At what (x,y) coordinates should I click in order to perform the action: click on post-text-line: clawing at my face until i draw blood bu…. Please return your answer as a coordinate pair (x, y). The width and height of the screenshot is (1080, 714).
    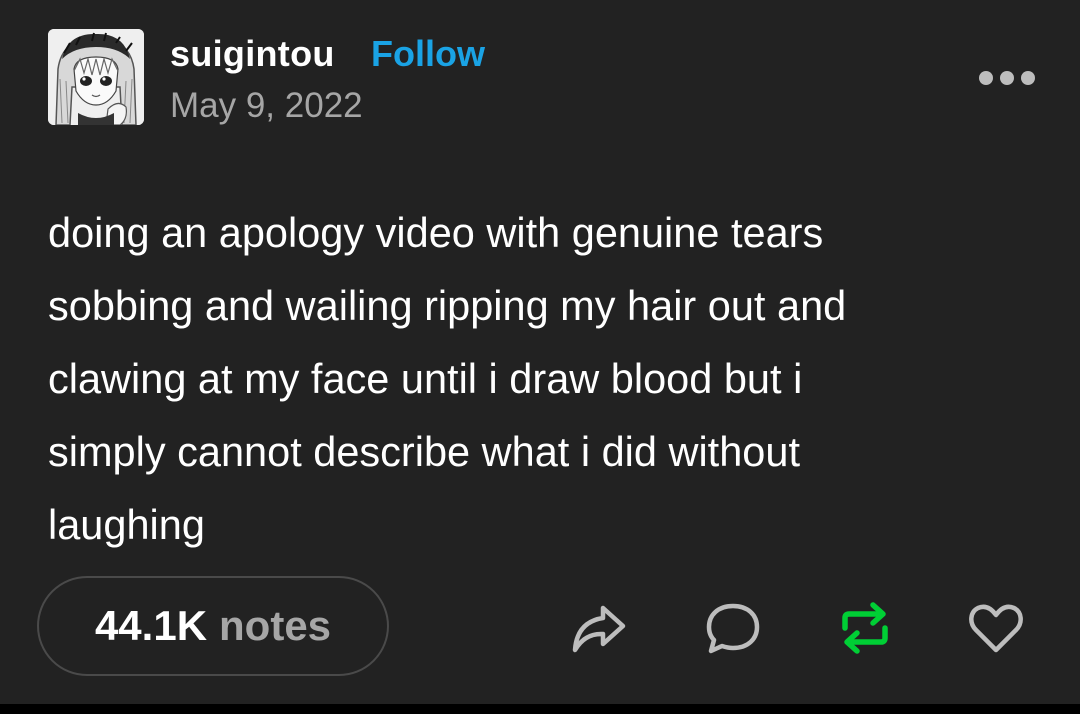
    Looking at the image, I should click on (425, 378).